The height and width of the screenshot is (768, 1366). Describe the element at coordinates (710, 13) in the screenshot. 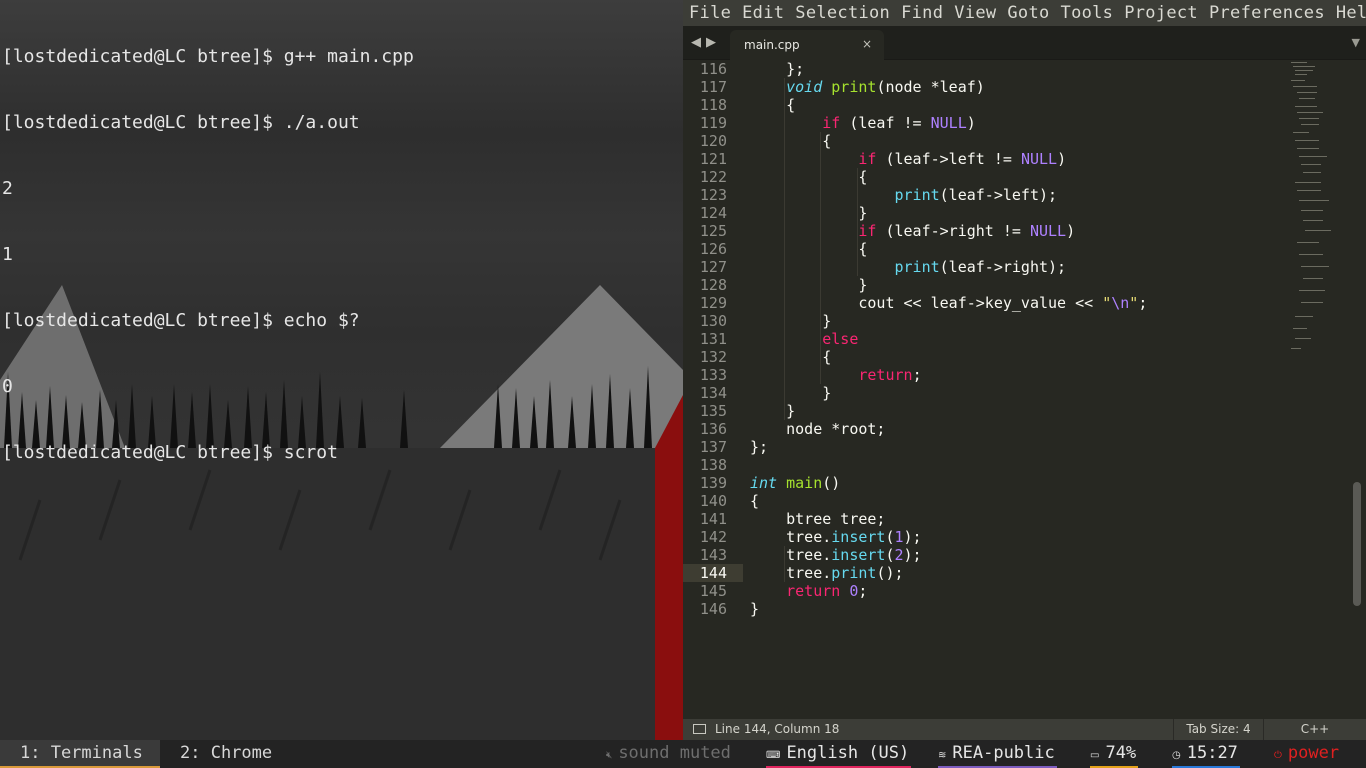

I see `menu-file: File` at that location.